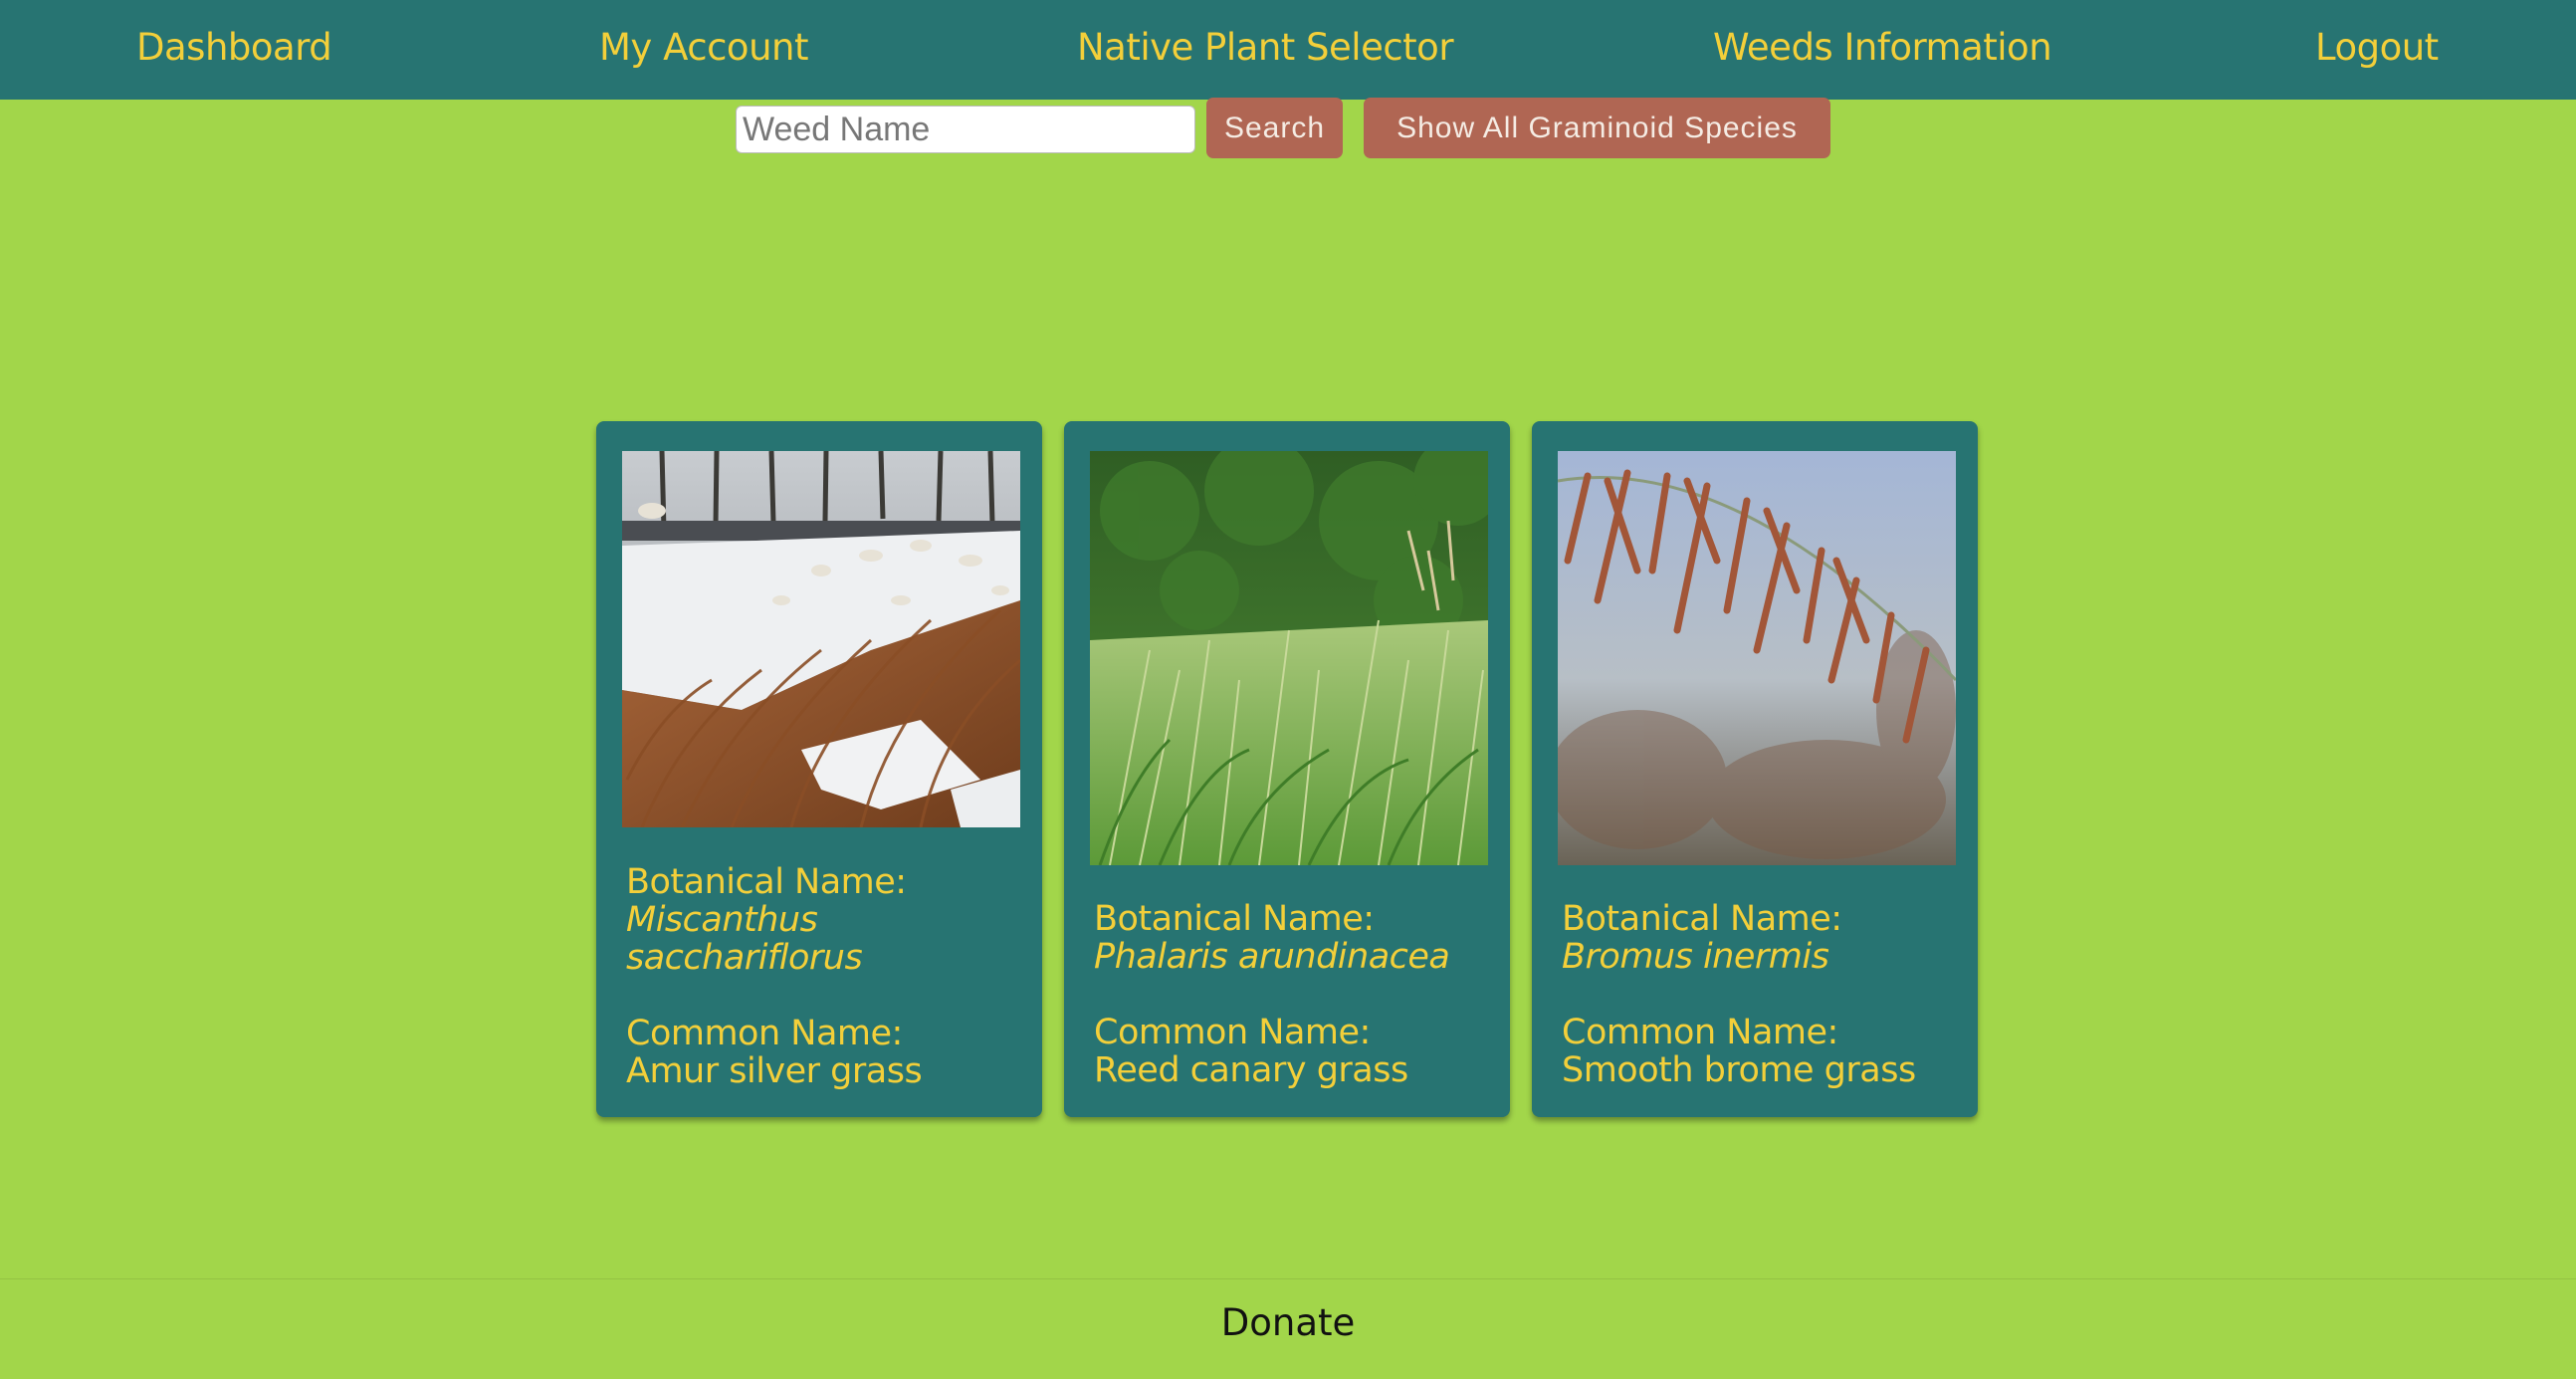 This screenshot has width=2576, height=1379. I want to click on nav-native-plant-selector: Native Plant Selector, so click(1265, 50).